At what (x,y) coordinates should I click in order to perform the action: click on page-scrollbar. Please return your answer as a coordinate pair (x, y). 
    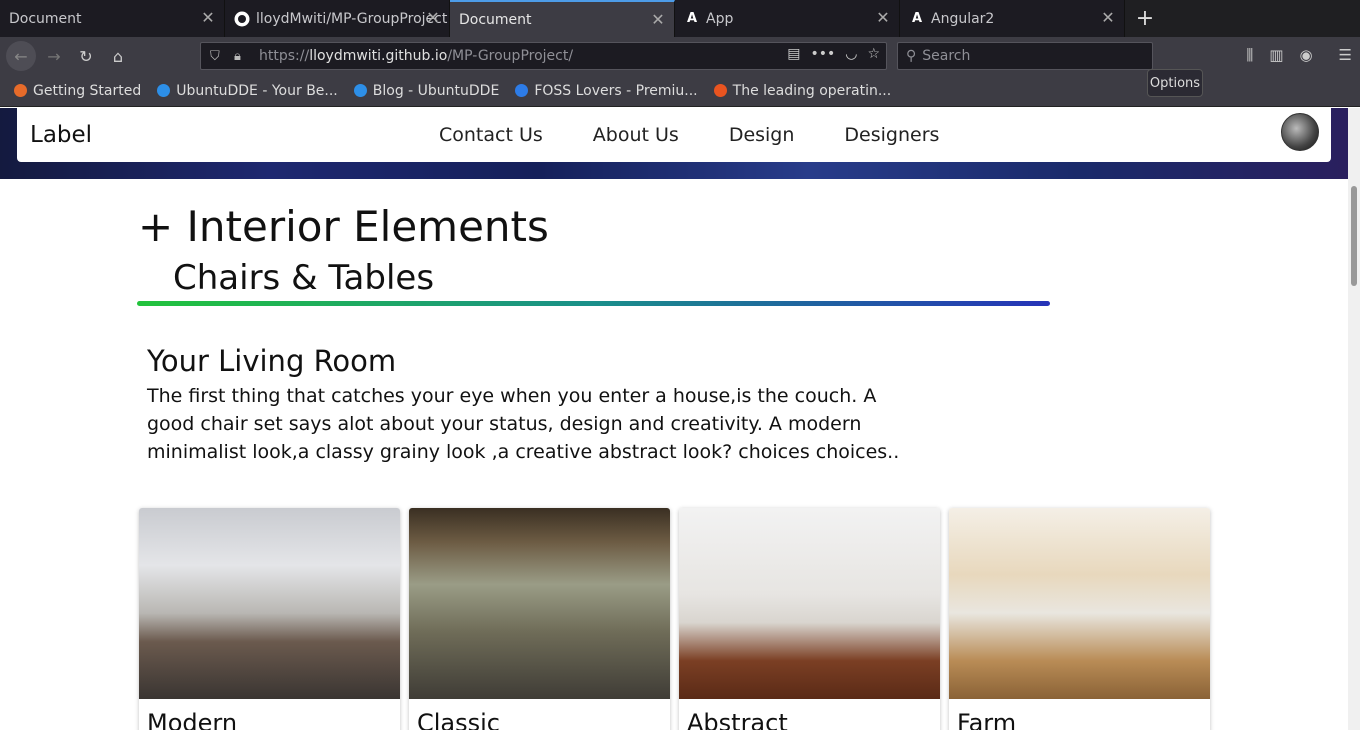
    Looking at the image, I should click on (1354, 419).